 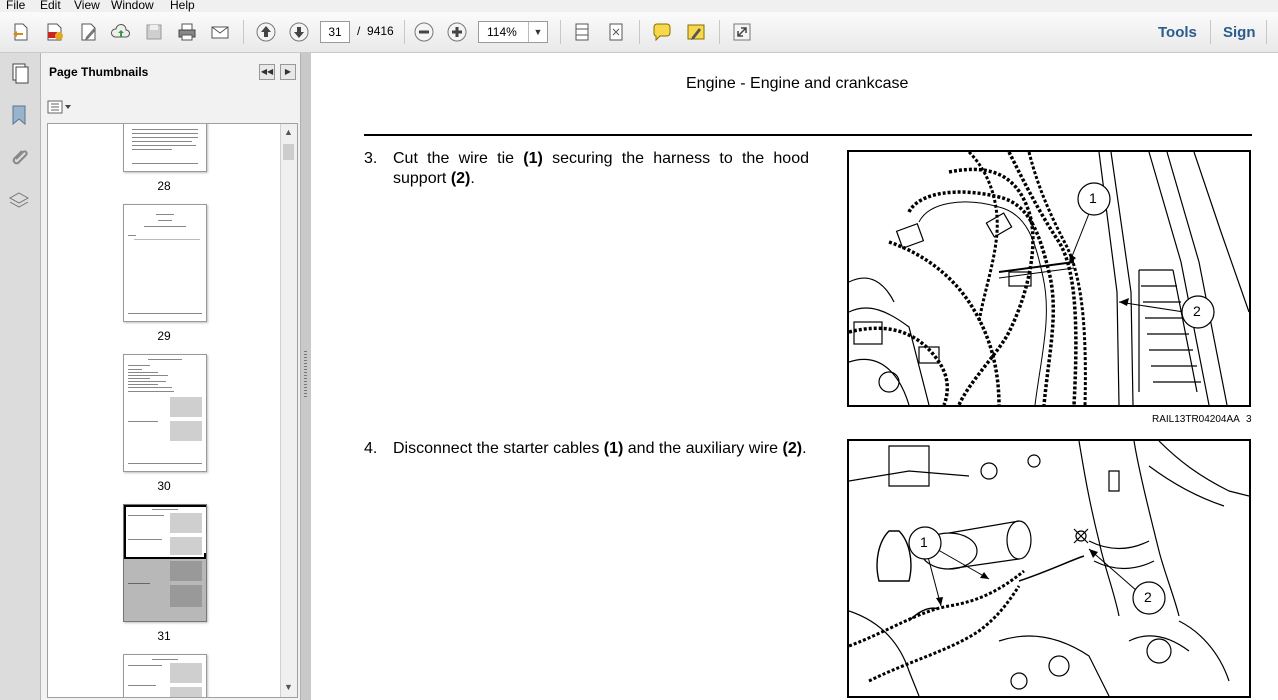 I want to click on page-number-input: 31, so click(x=335, y=32).